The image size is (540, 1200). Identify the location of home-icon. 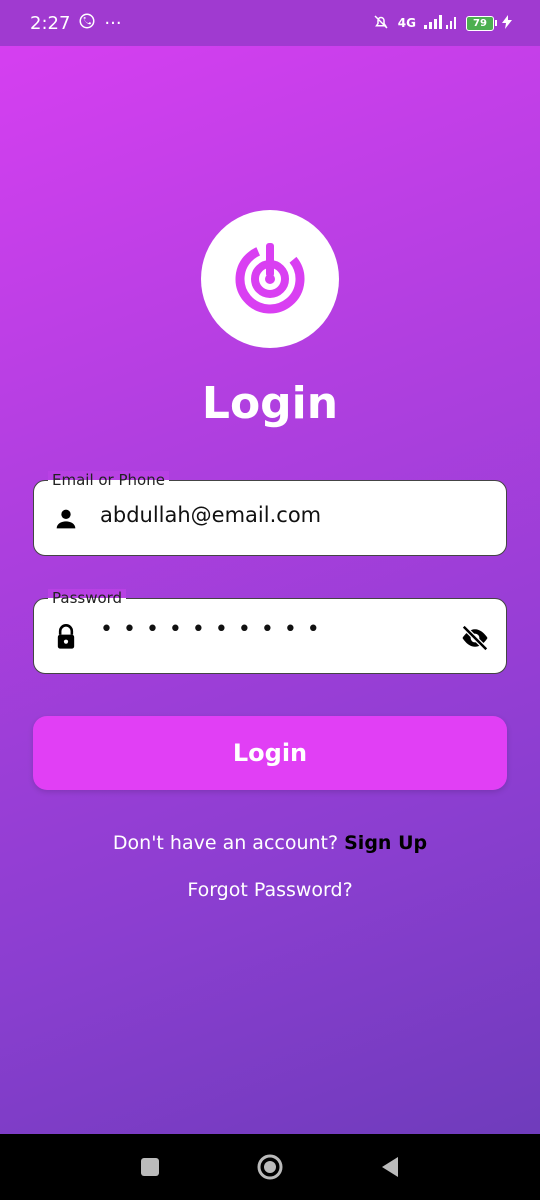
(270, 1167).